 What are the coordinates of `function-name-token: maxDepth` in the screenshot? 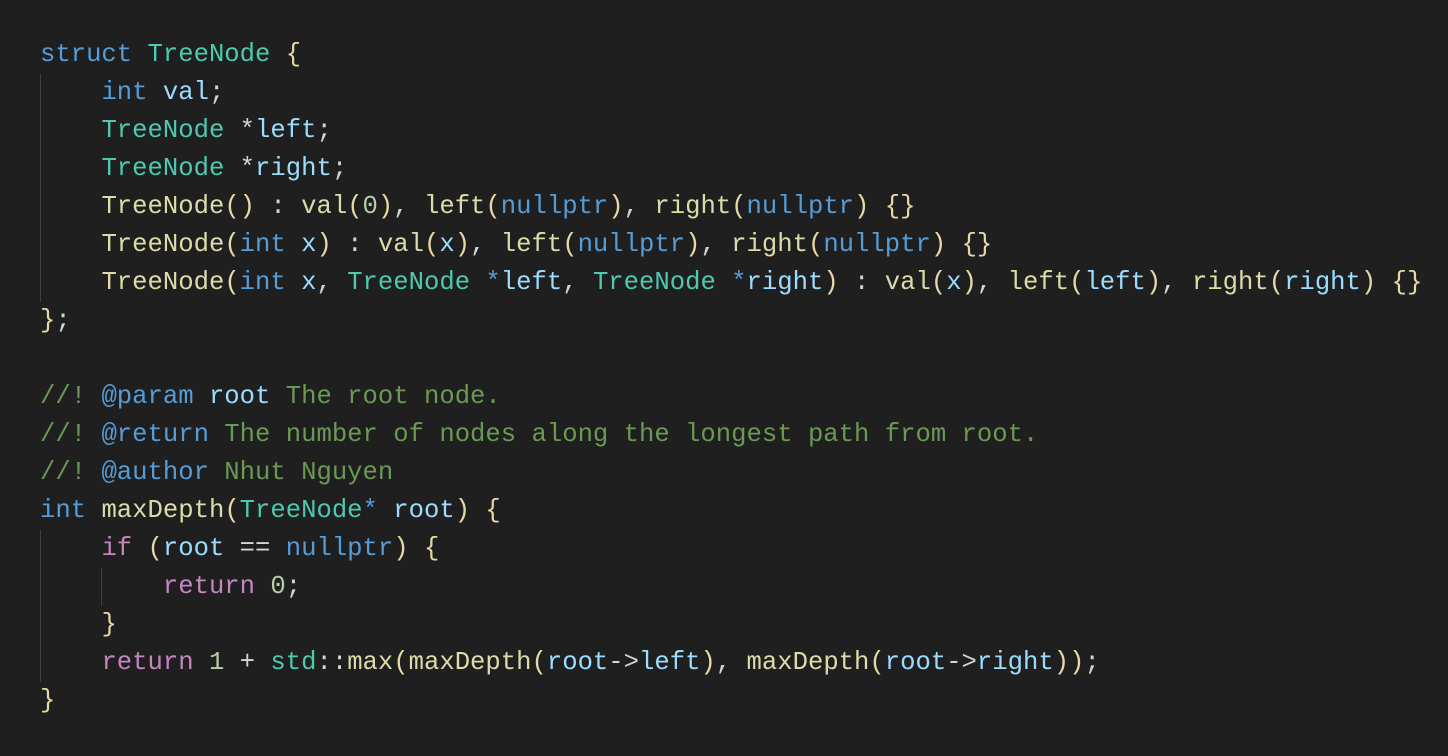 It's located at (808, 662).